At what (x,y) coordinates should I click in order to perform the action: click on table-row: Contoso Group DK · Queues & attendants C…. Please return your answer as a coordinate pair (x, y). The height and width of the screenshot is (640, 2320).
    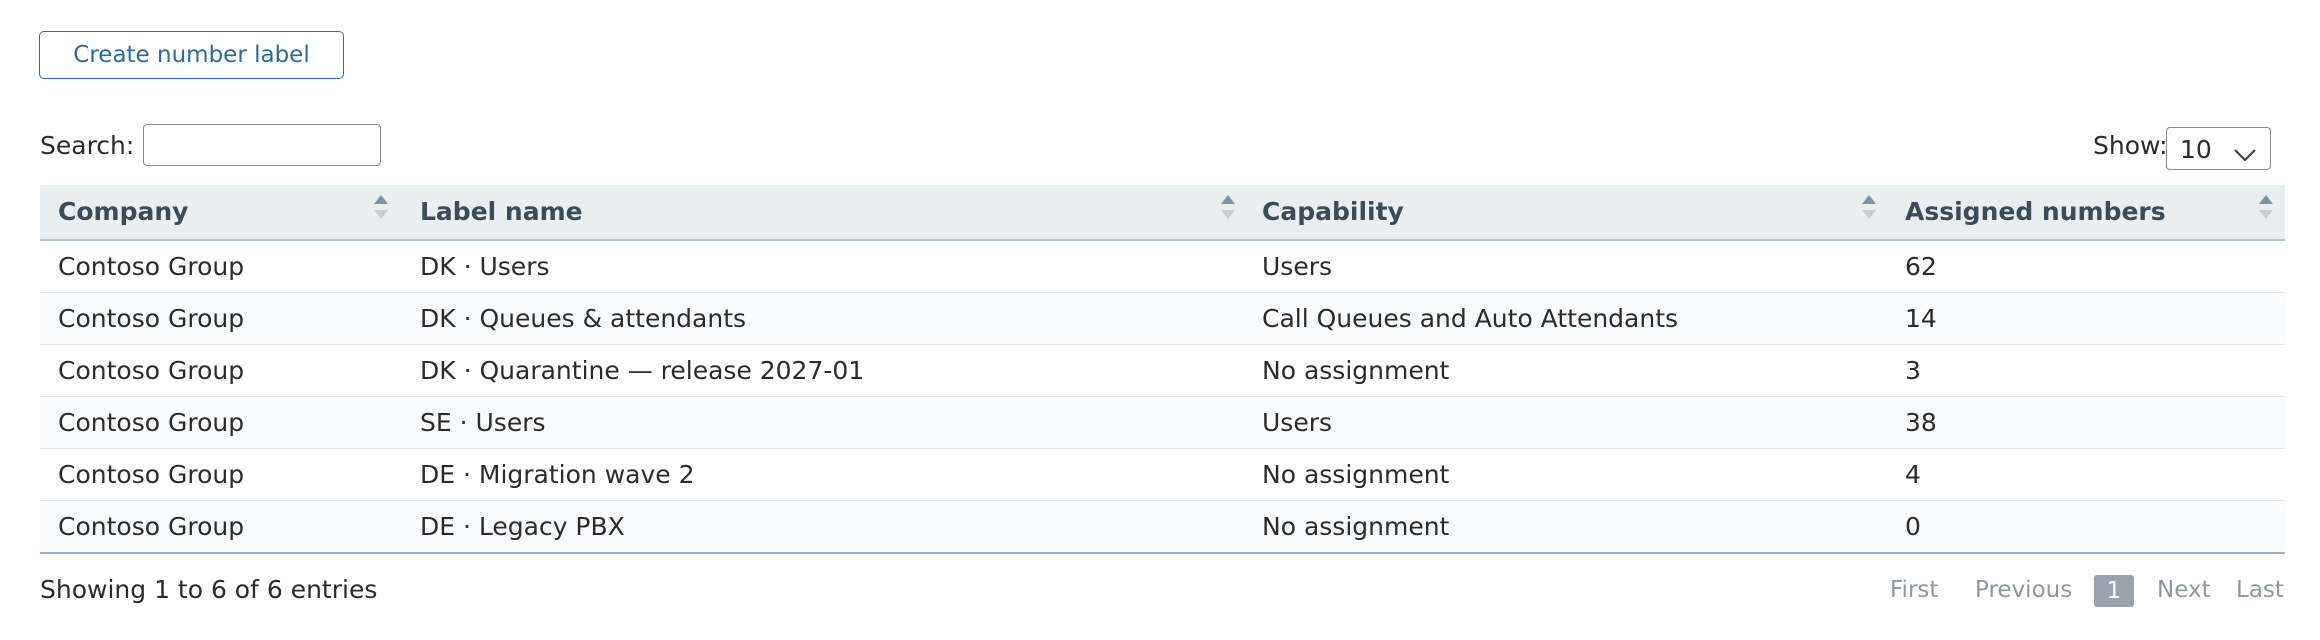
    Looking at the image, I should click on (1162, 319).